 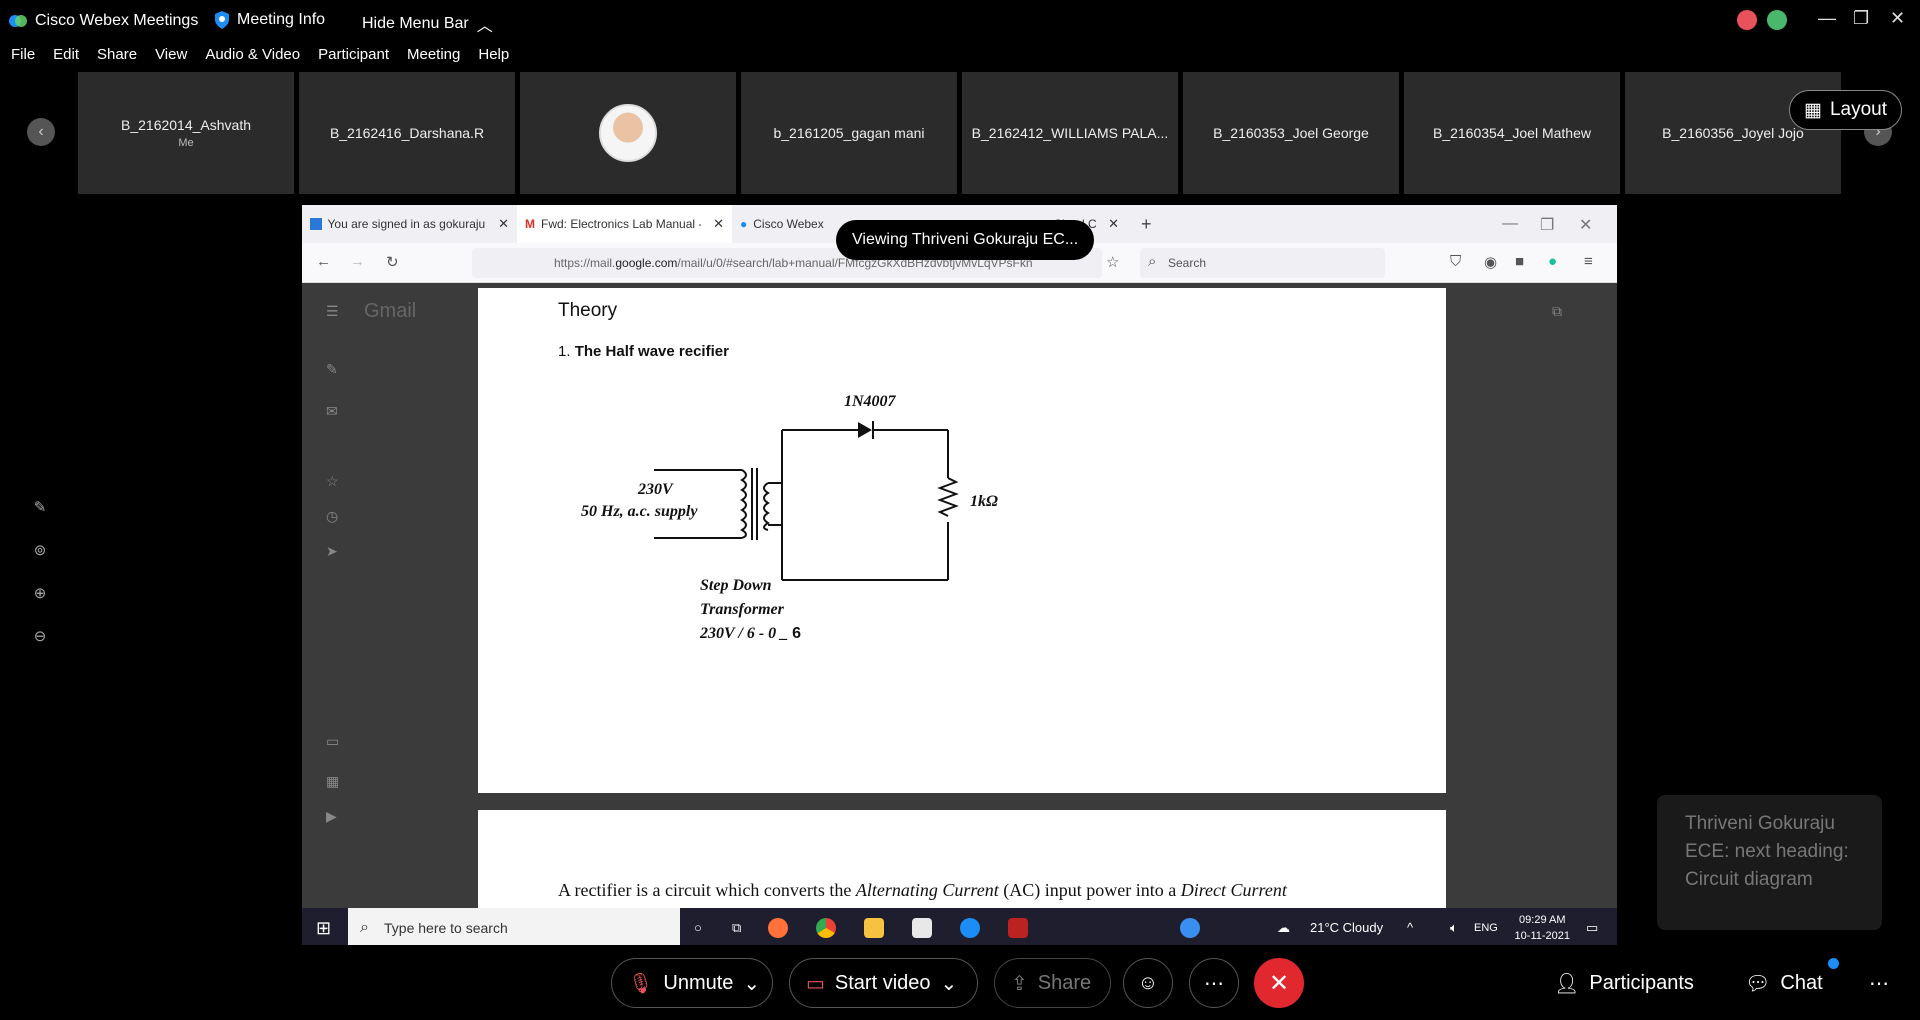 I want to click on forward-icon: →, so click(x=357, y=261).